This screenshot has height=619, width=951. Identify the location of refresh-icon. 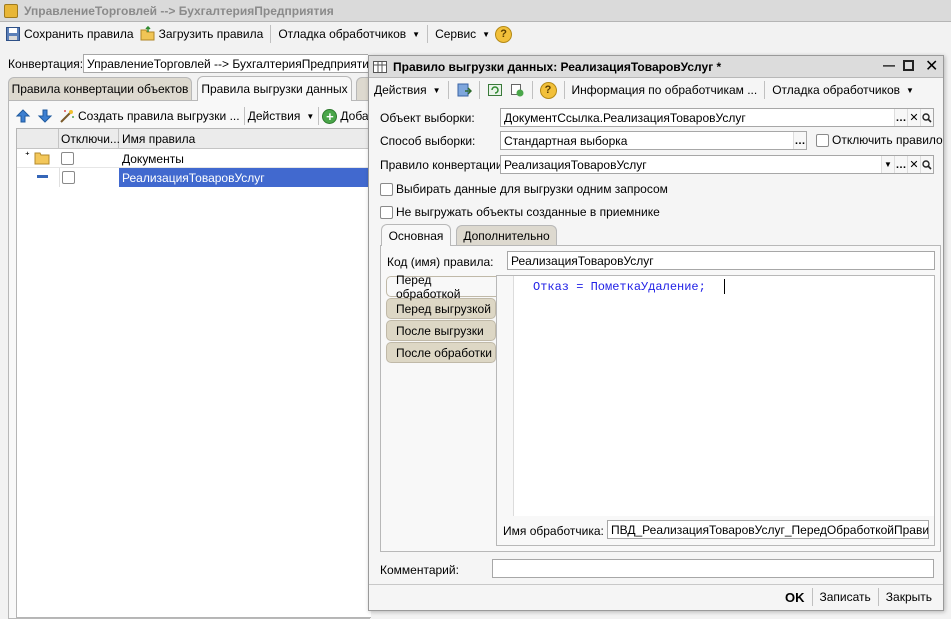
(495, 90).